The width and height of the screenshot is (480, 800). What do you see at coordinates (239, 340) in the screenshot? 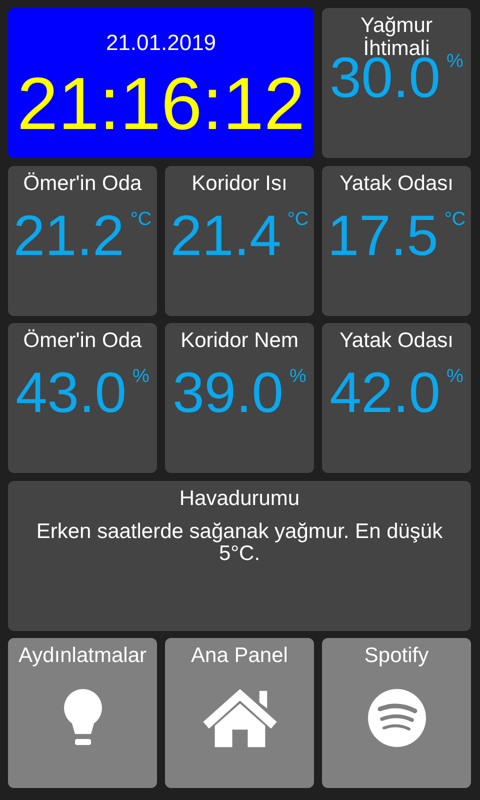
I see `card-title: Koridor Nem` at bounding box center [239, 340].